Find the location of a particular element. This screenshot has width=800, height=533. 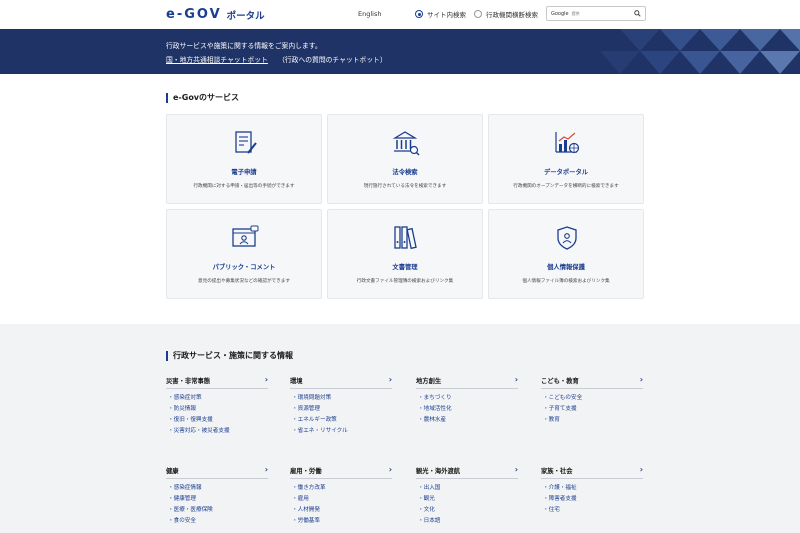

card-title: パブリック・コメント is located at coordinates (244, 267).